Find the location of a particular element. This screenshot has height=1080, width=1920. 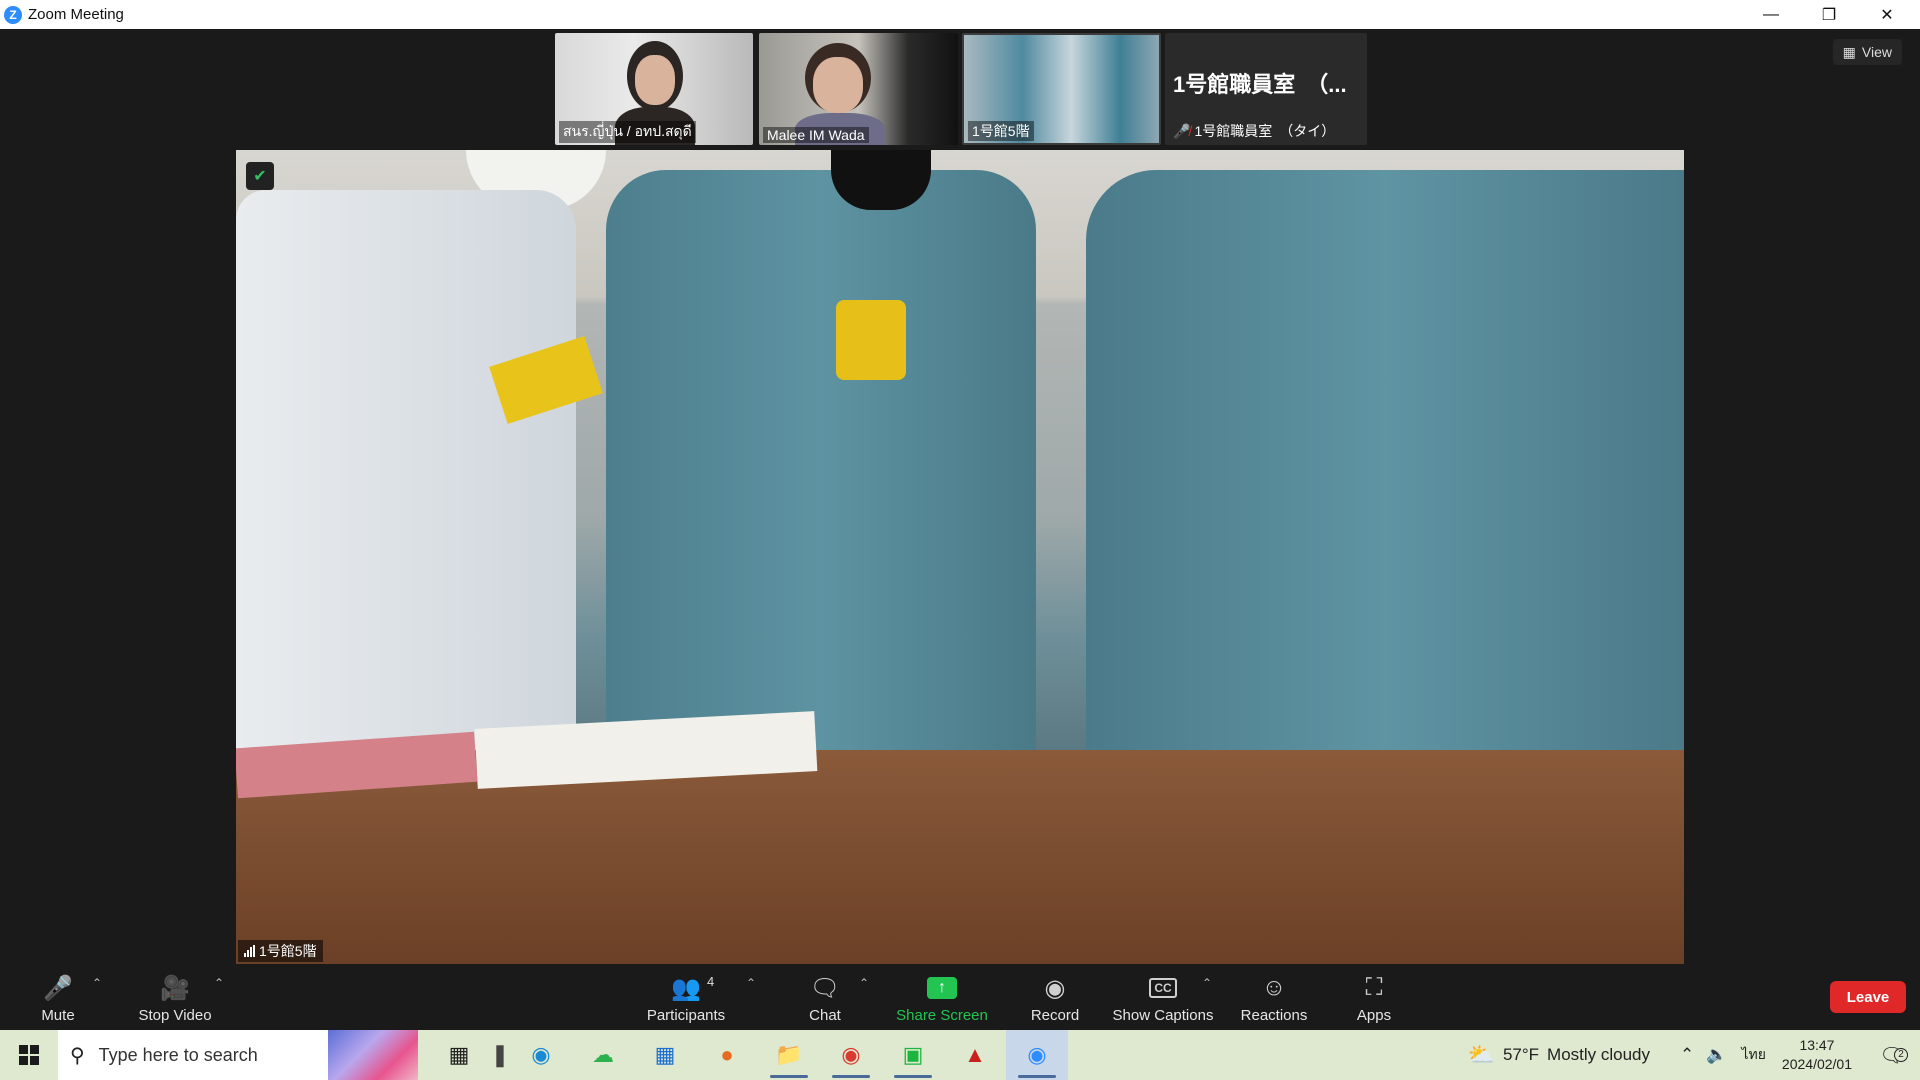

yellow-armband is located at coordinates (871, 340).